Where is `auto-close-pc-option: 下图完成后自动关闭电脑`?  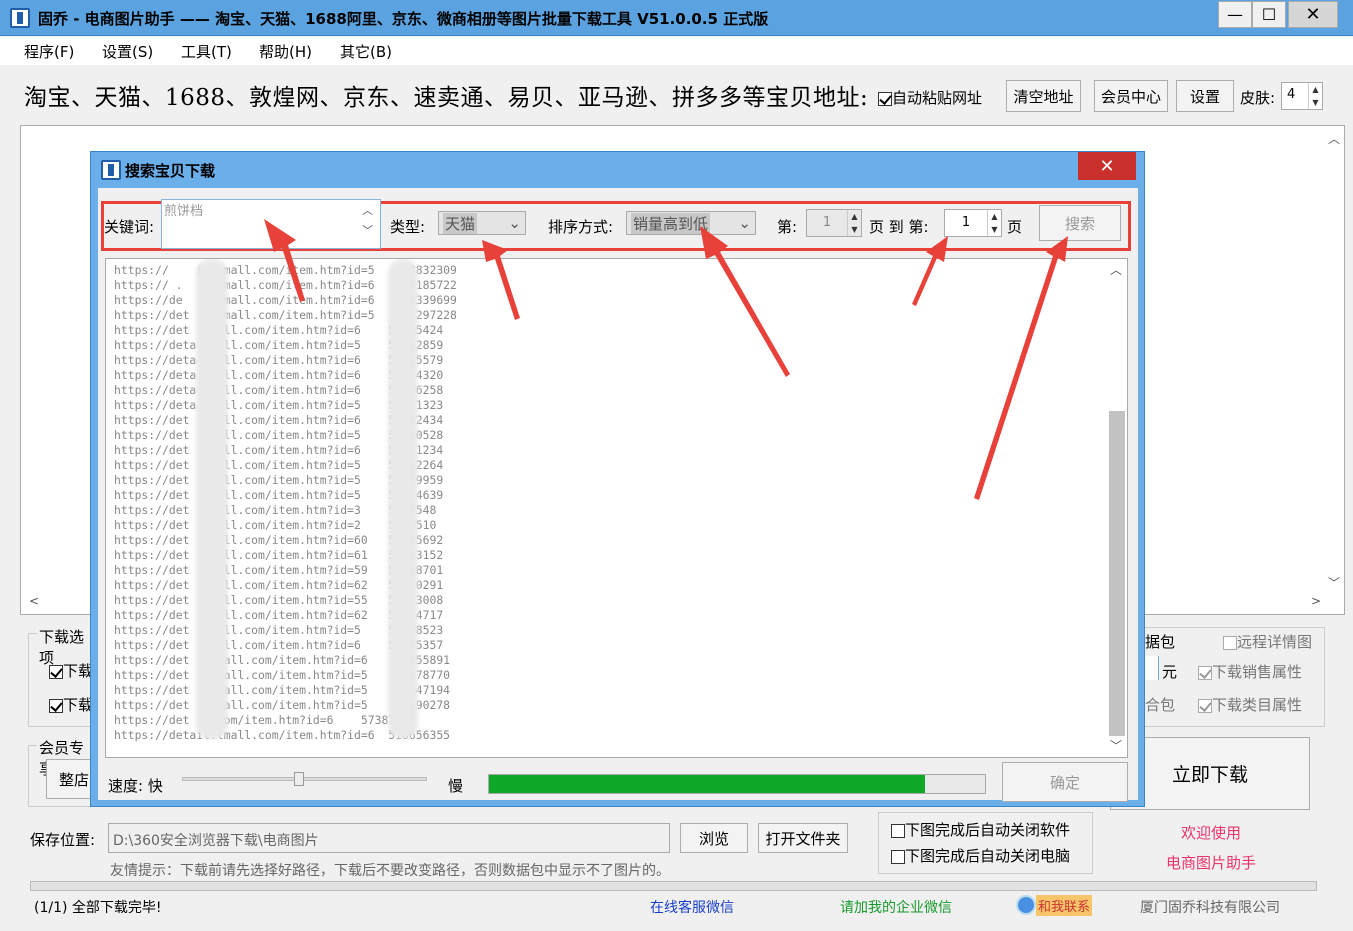
auto-close-pc-option: 下图完成后自动关闭电脑 is located at coordinates (980, 855).